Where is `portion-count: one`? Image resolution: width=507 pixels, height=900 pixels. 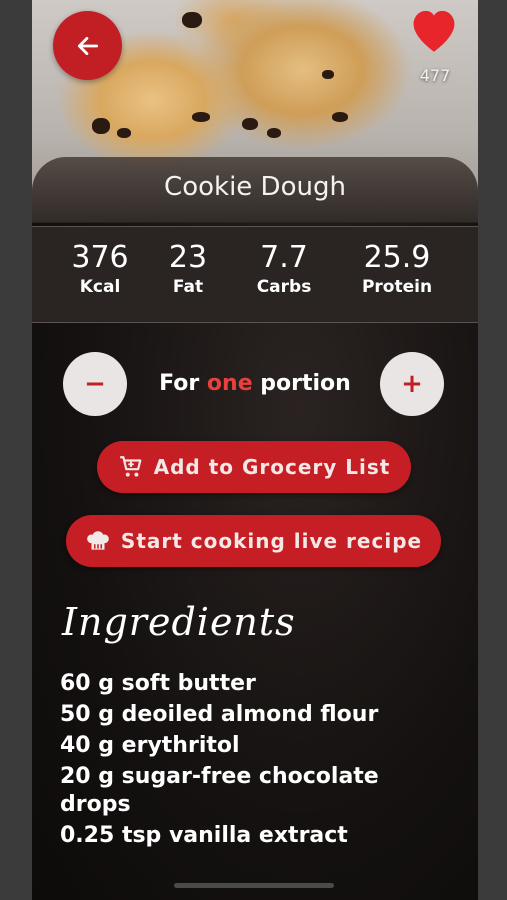
portion-count: one is located at coordinates (229, 383).